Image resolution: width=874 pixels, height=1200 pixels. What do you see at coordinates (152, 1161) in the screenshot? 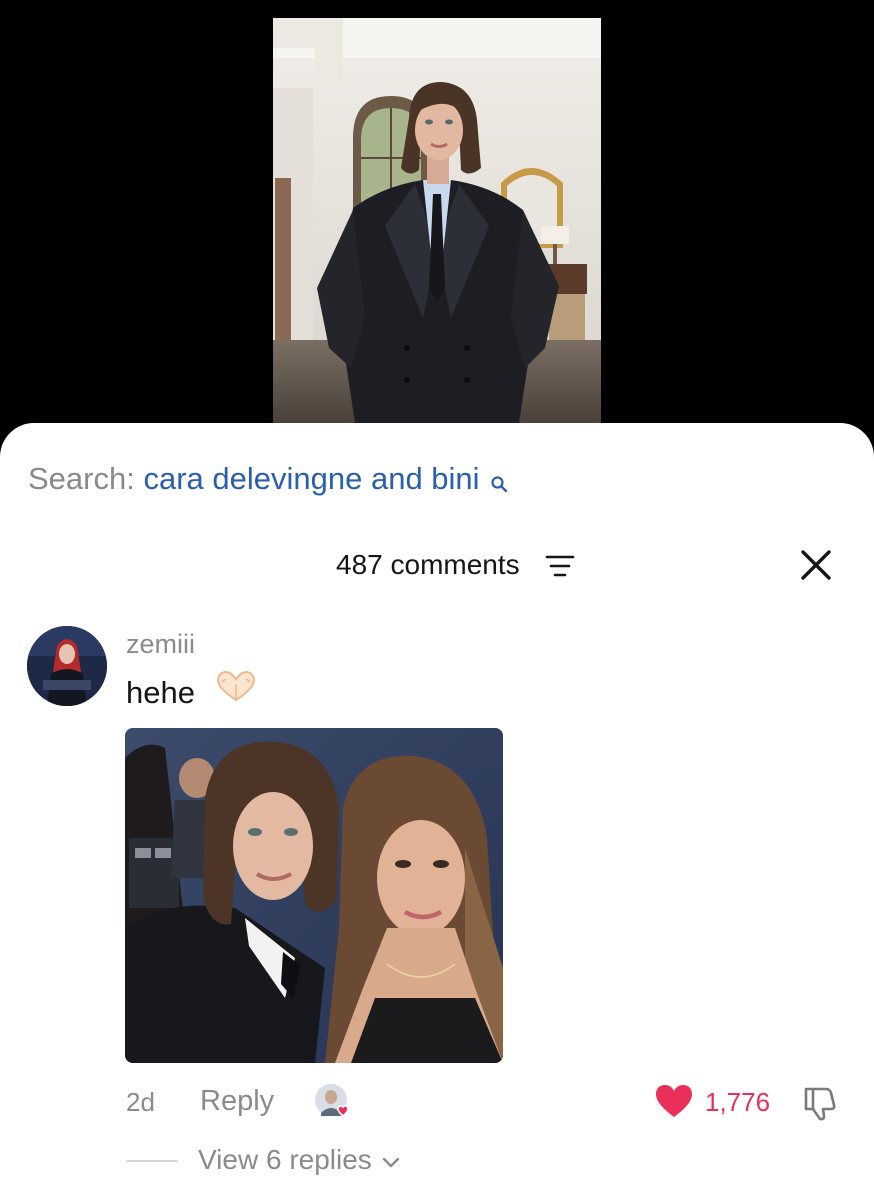
I see `replies-divider` at bounding box center [152, 1161].